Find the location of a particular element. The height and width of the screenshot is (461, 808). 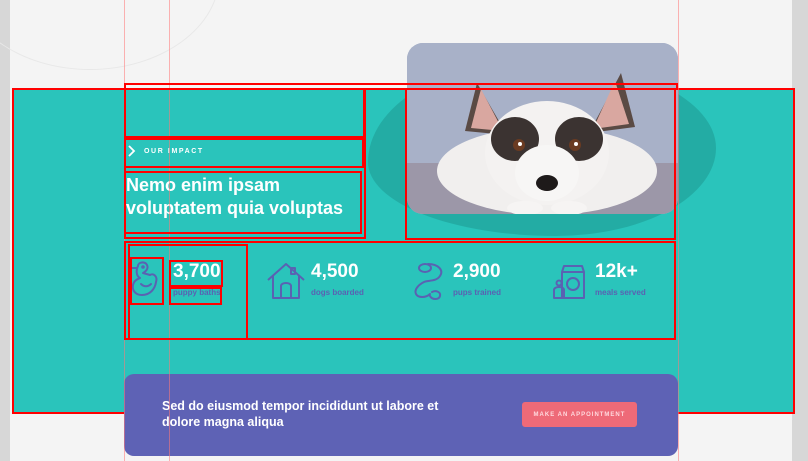

stat-label: pups trained is located at coordinates (477, 292).